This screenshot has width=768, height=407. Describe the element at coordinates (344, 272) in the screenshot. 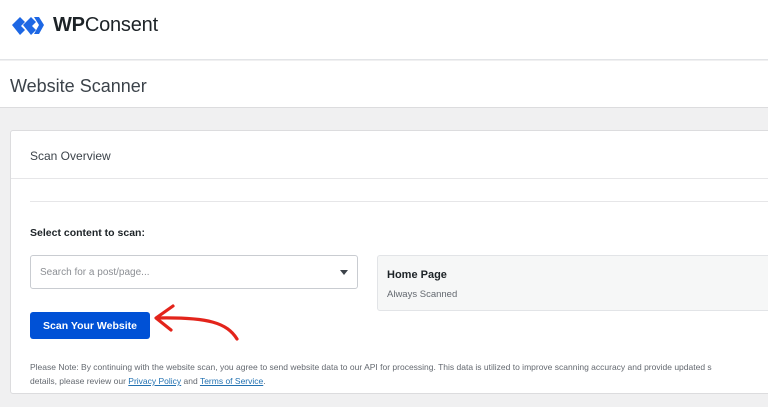

I see `caret-down-icon` at that location.